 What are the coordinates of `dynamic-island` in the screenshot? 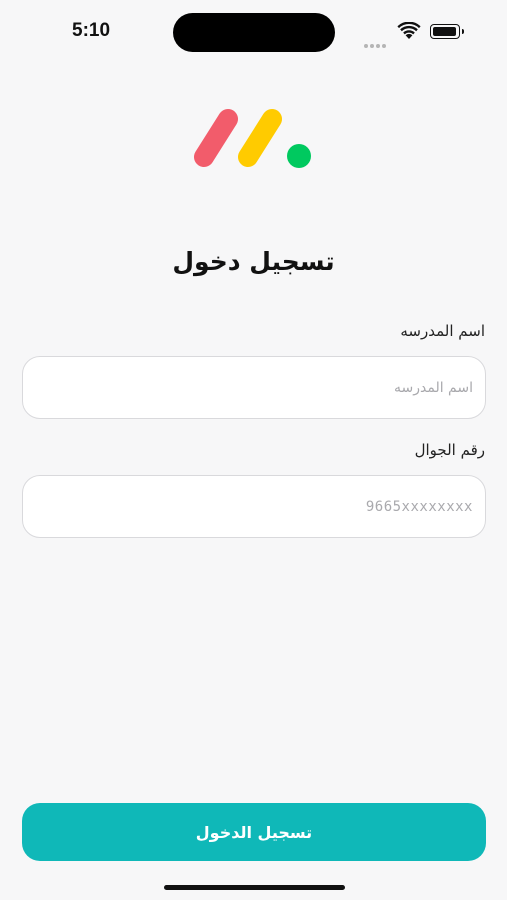 It's located at (254, 32).